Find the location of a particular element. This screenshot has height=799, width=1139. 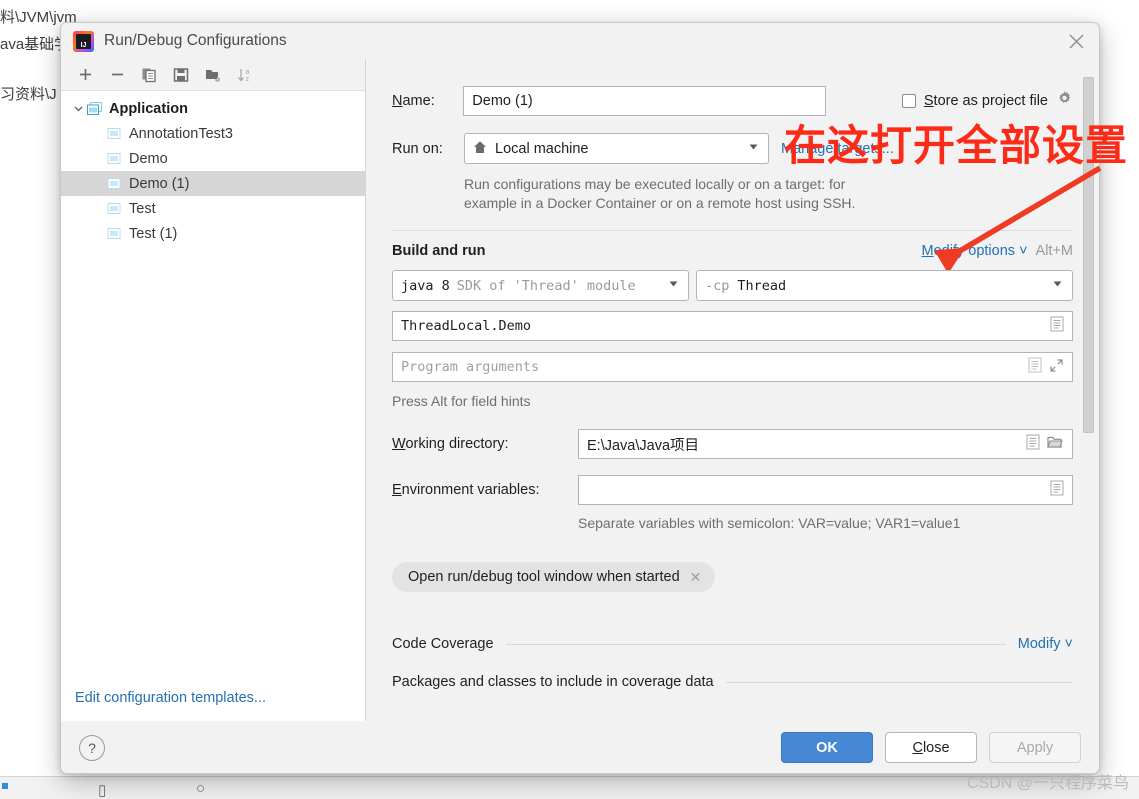

code-coverage-modify-label: Modify is located at coordinates (1039, 644).